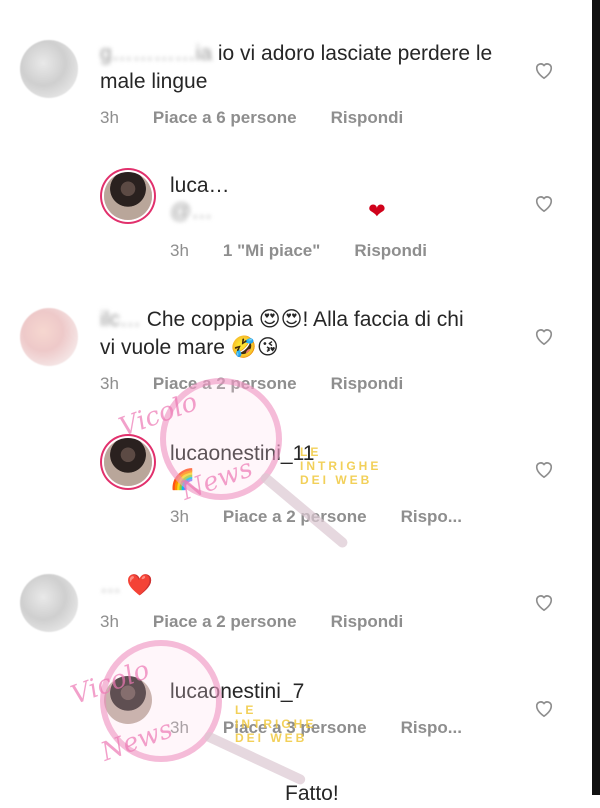  I want to click on screen-edge, so click(596, 397).